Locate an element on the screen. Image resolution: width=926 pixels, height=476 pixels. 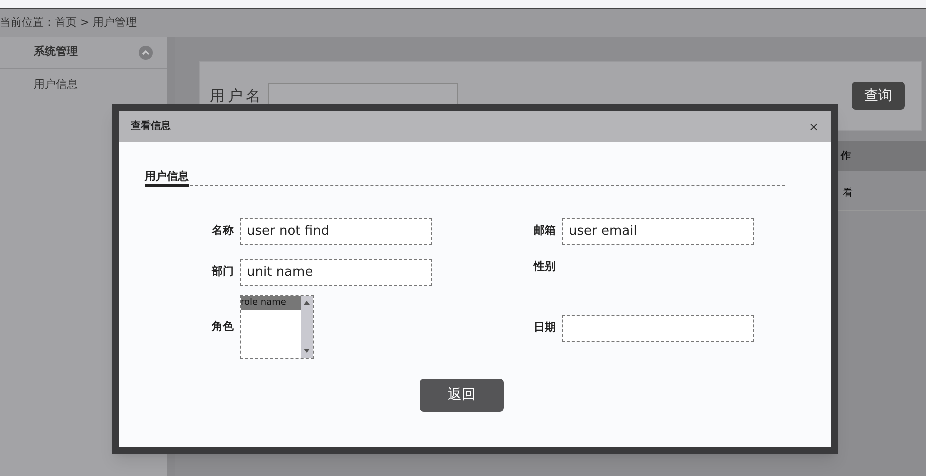
scrollbar is located at coordinates (307, 327).